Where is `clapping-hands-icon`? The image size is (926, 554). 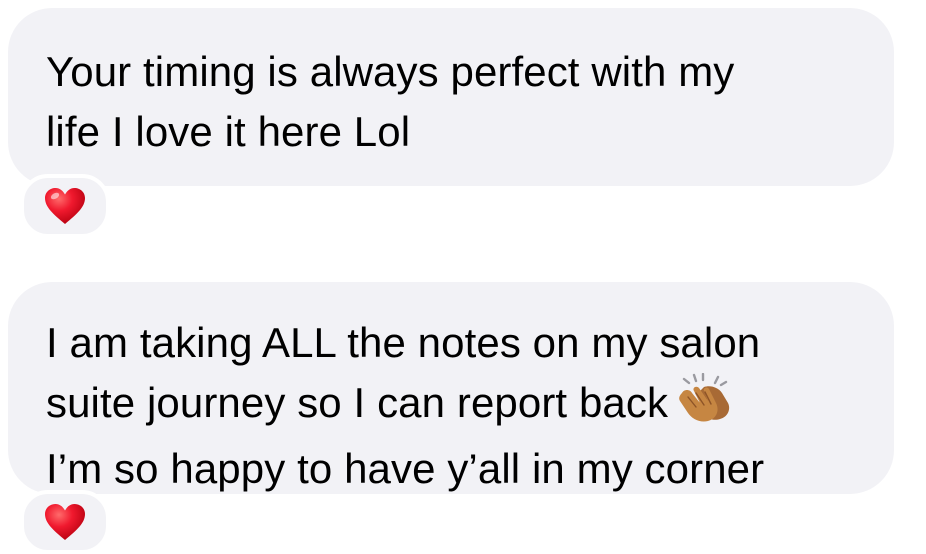
clapping-hands-icon is located at coordinates (703, 405).